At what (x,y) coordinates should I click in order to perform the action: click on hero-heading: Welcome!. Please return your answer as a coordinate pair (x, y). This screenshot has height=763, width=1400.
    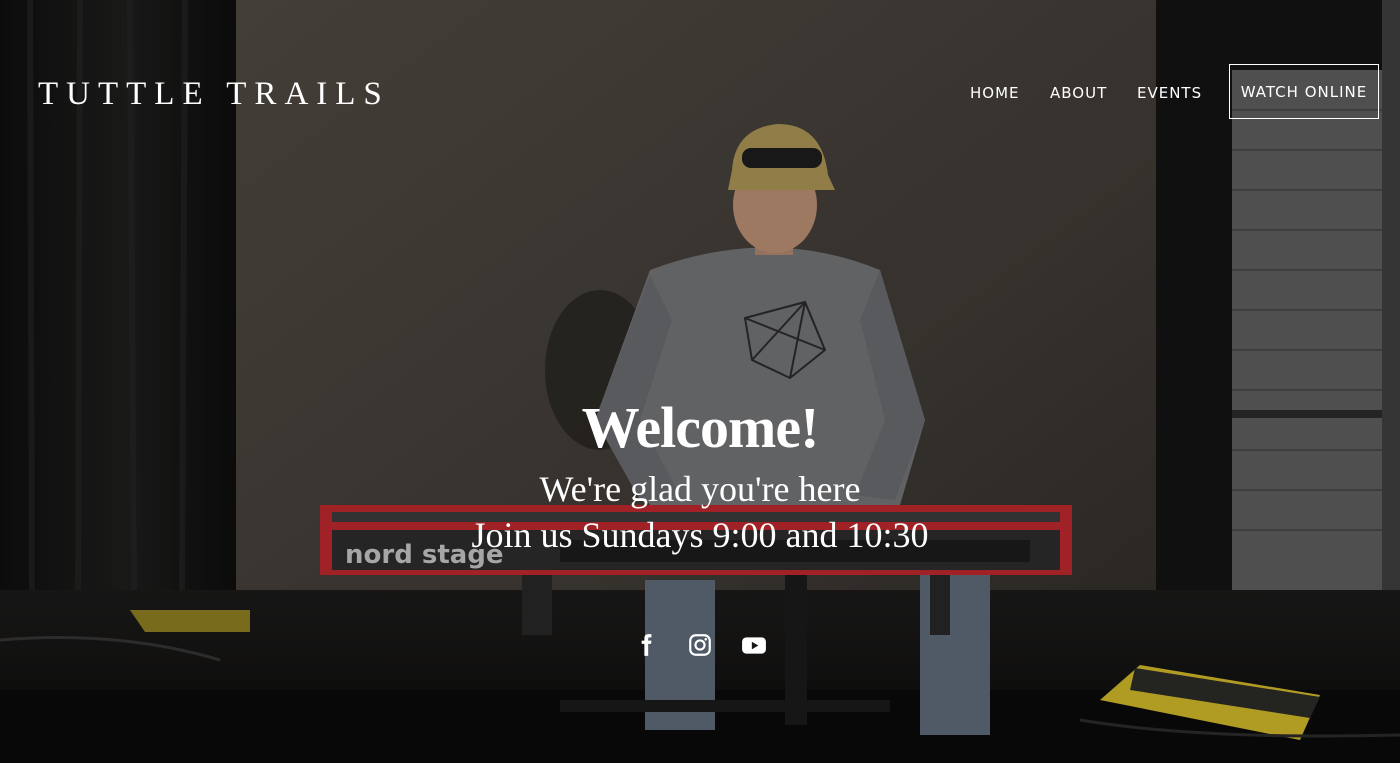
    Looking at the image, I should click on (700, 427).